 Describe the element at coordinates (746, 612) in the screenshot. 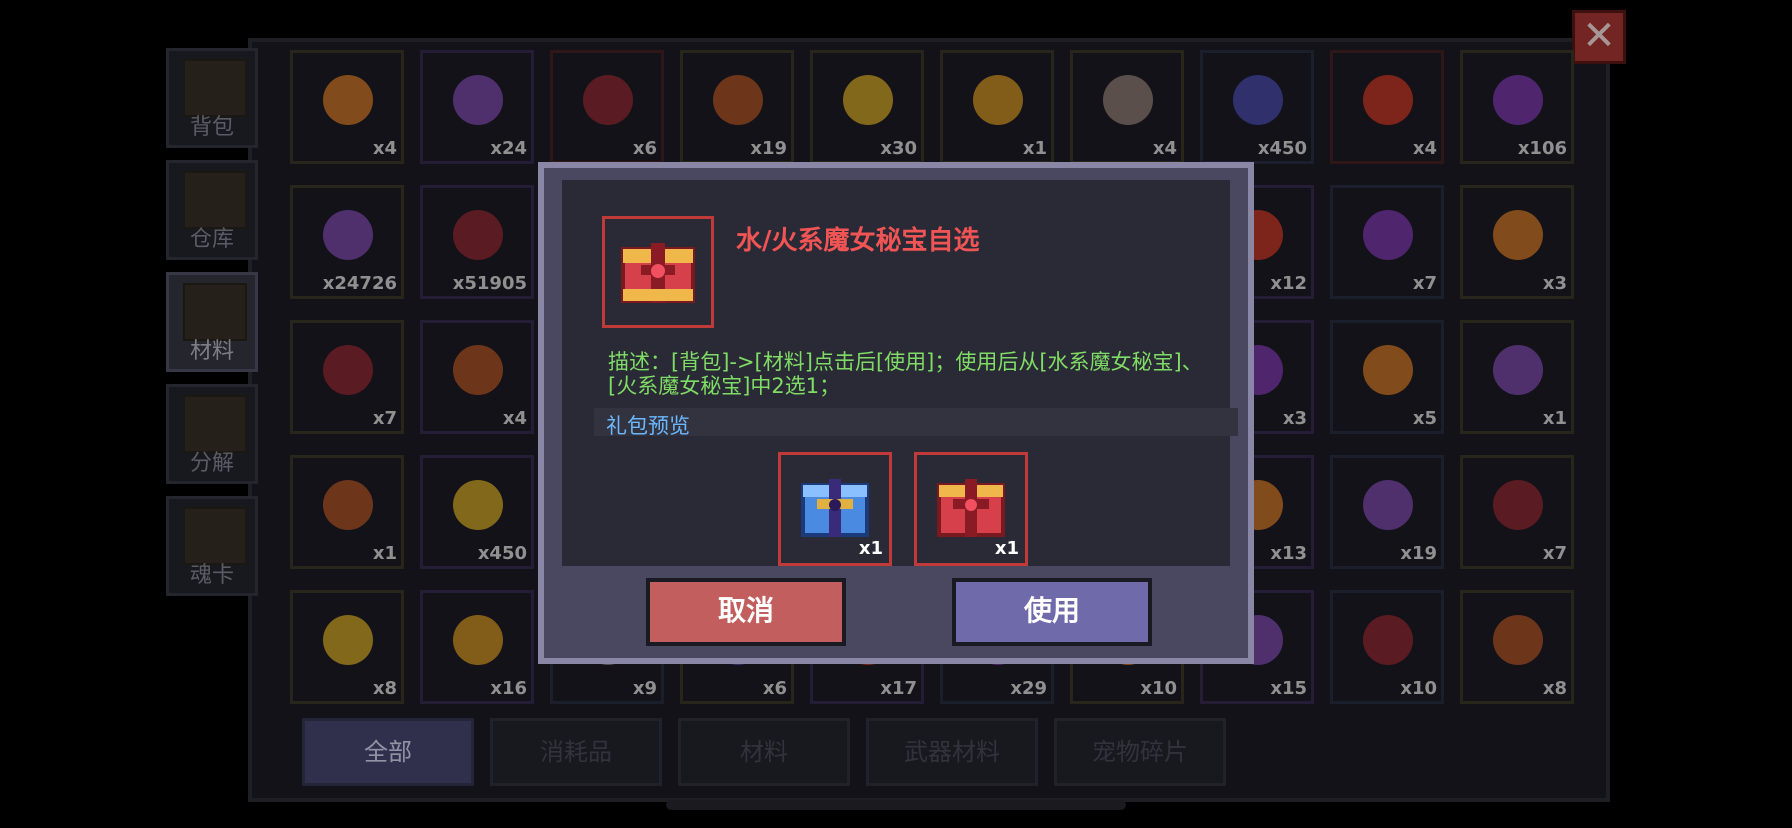

I see `cancel-button: 取消` at that location.